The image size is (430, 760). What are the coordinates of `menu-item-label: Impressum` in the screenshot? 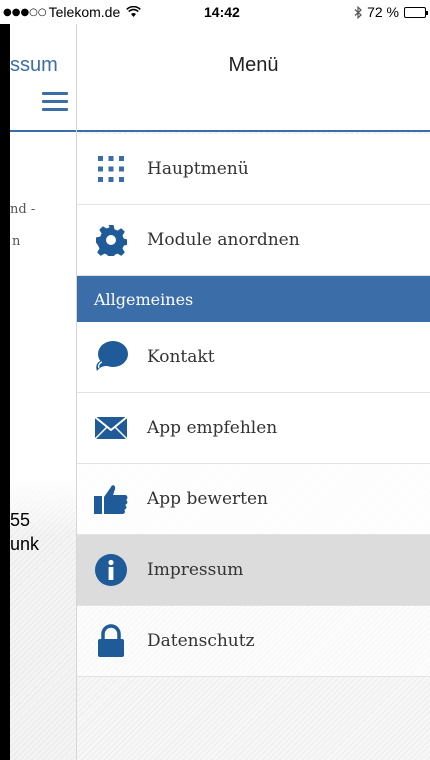 It's located at (195, 570).